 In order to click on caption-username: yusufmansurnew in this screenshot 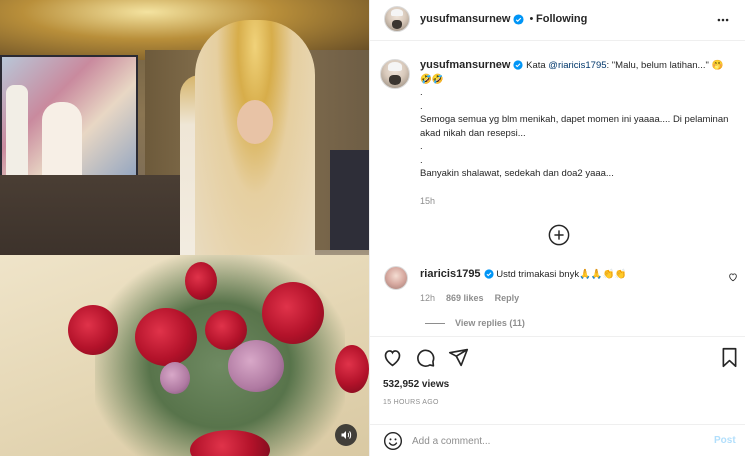, I will do `click(465, 65)`.